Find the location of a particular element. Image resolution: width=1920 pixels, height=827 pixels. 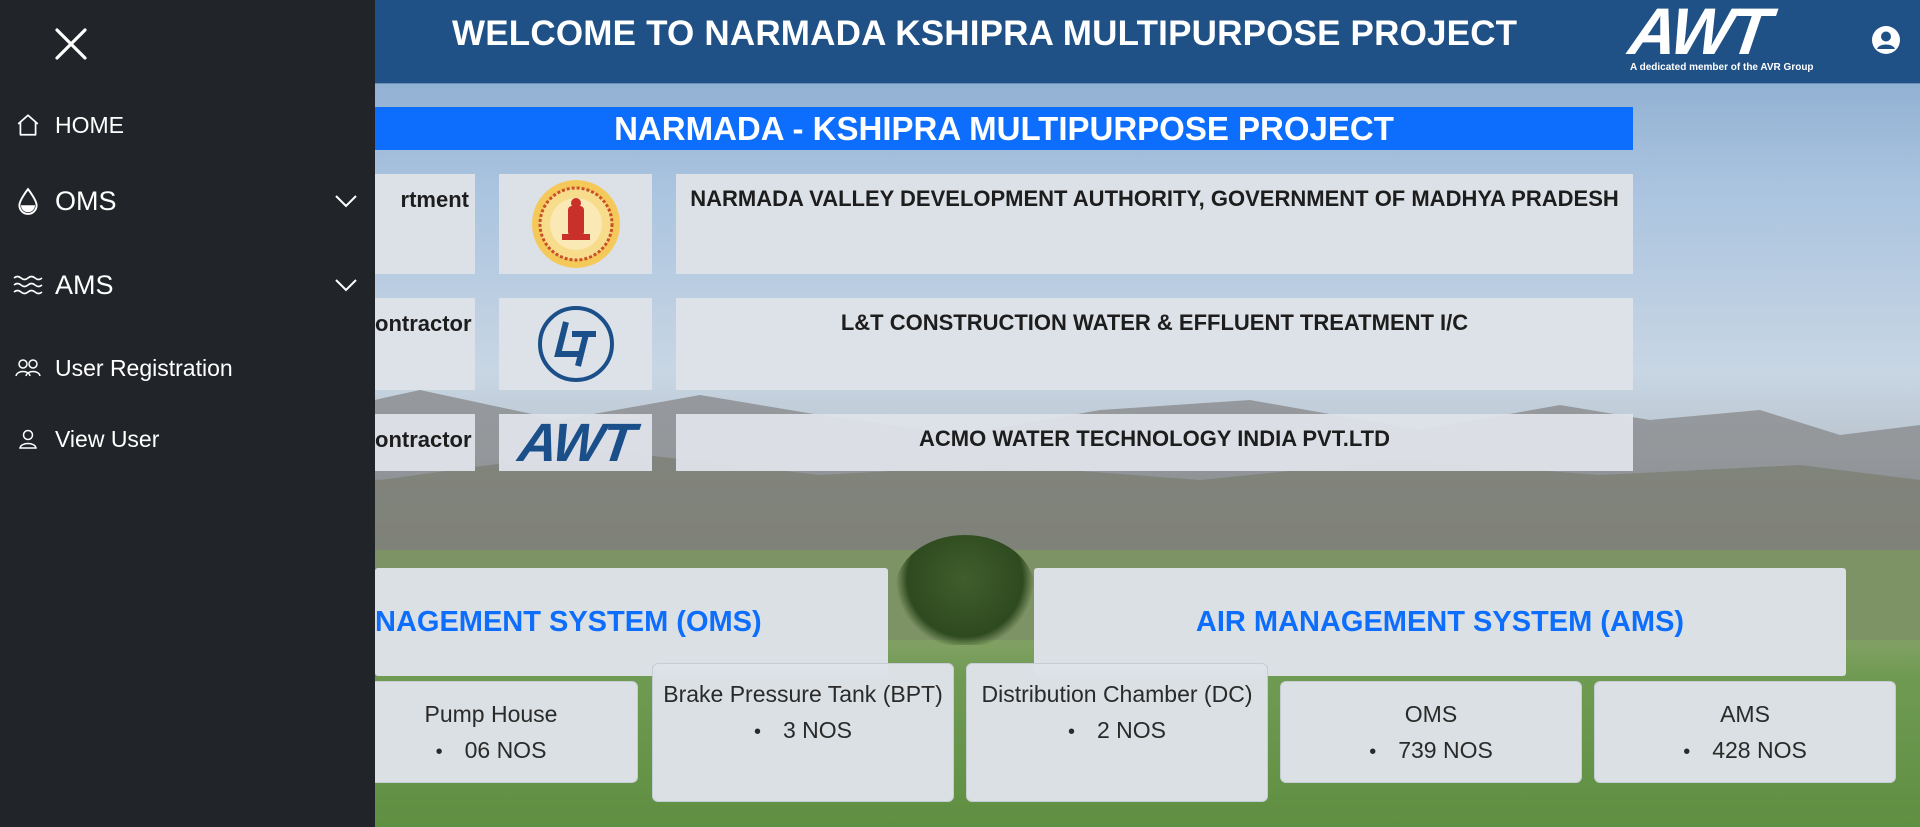

stat-card-dc: Distribution Chamber (DC) 2 NOS is located at coordinates (1117, 732).